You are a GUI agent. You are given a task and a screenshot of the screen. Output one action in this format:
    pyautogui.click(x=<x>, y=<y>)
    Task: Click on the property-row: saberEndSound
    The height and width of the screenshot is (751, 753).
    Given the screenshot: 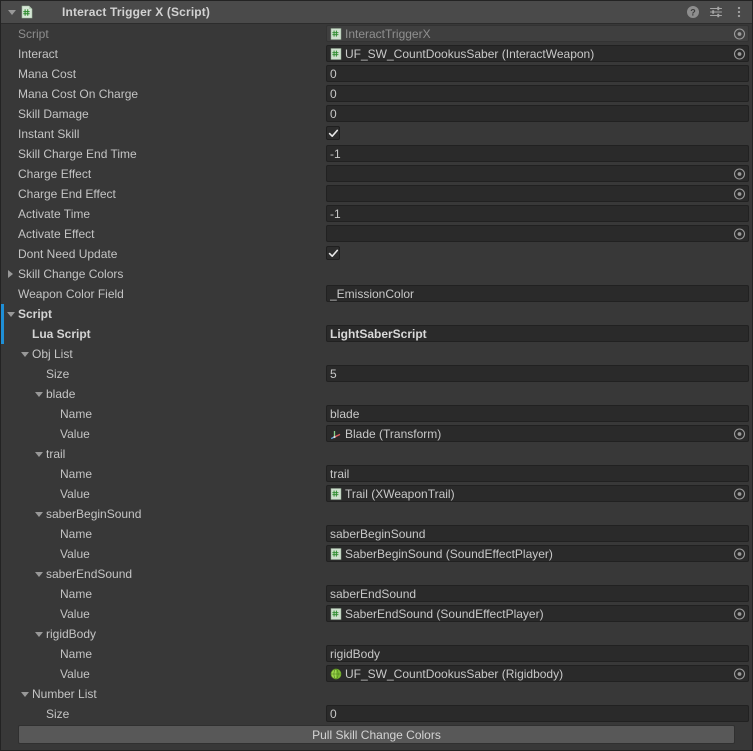 What is the action you would take?
    pyautogui.click(x=376, y=574)
    